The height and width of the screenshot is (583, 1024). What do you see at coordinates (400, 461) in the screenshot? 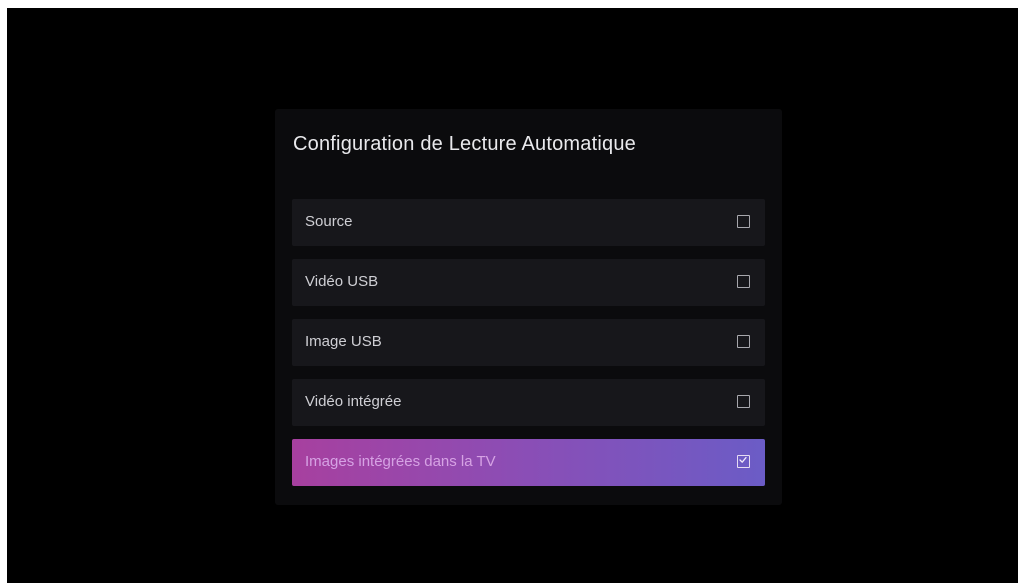
I see `option-label: Images intégrées dans la TV` at bounding box center [400, 461].